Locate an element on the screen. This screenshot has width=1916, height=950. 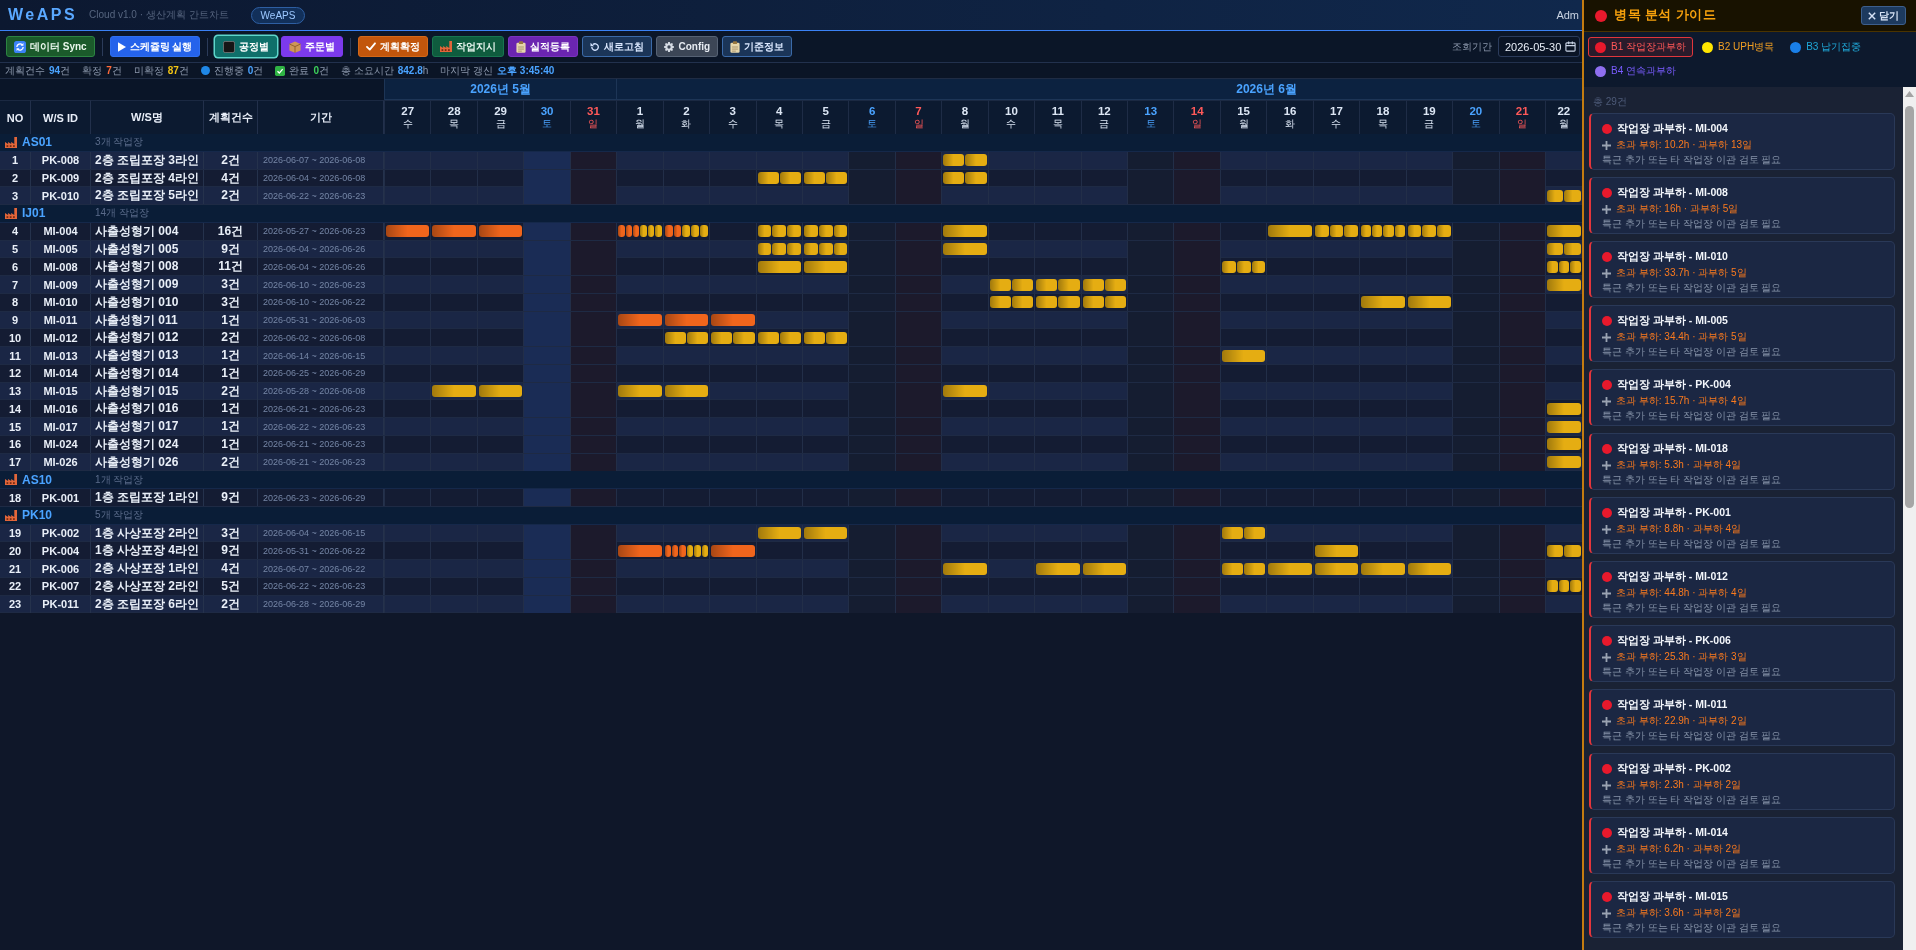
user-name: Adm is located at coordinates (1567, 15).